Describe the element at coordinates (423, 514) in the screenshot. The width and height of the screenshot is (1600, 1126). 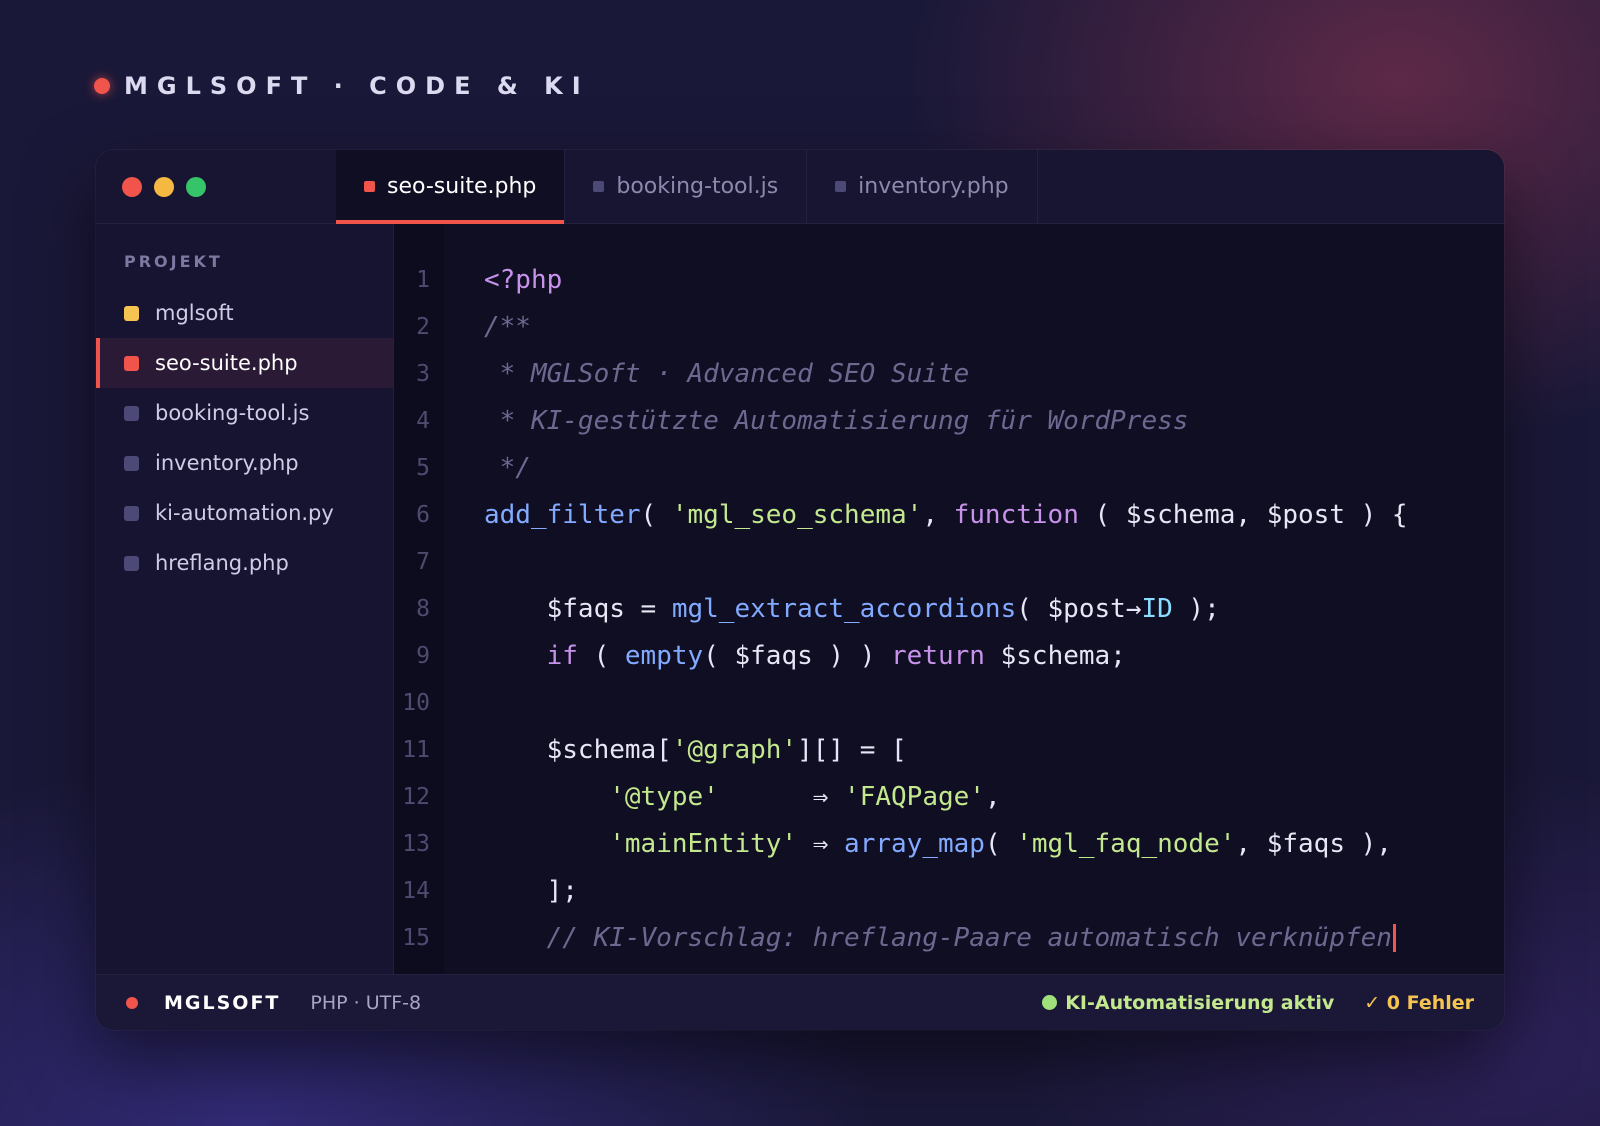
I see `line-number: 6` at that location.